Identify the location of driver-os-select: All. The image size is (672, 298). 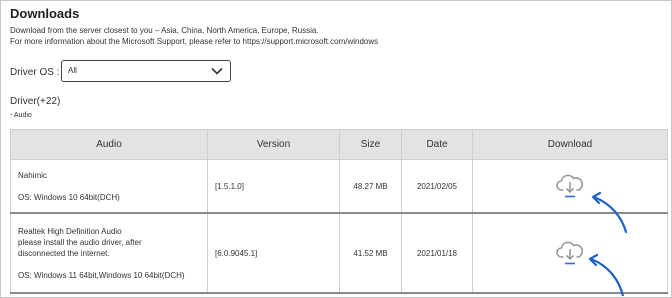
(146, 71).